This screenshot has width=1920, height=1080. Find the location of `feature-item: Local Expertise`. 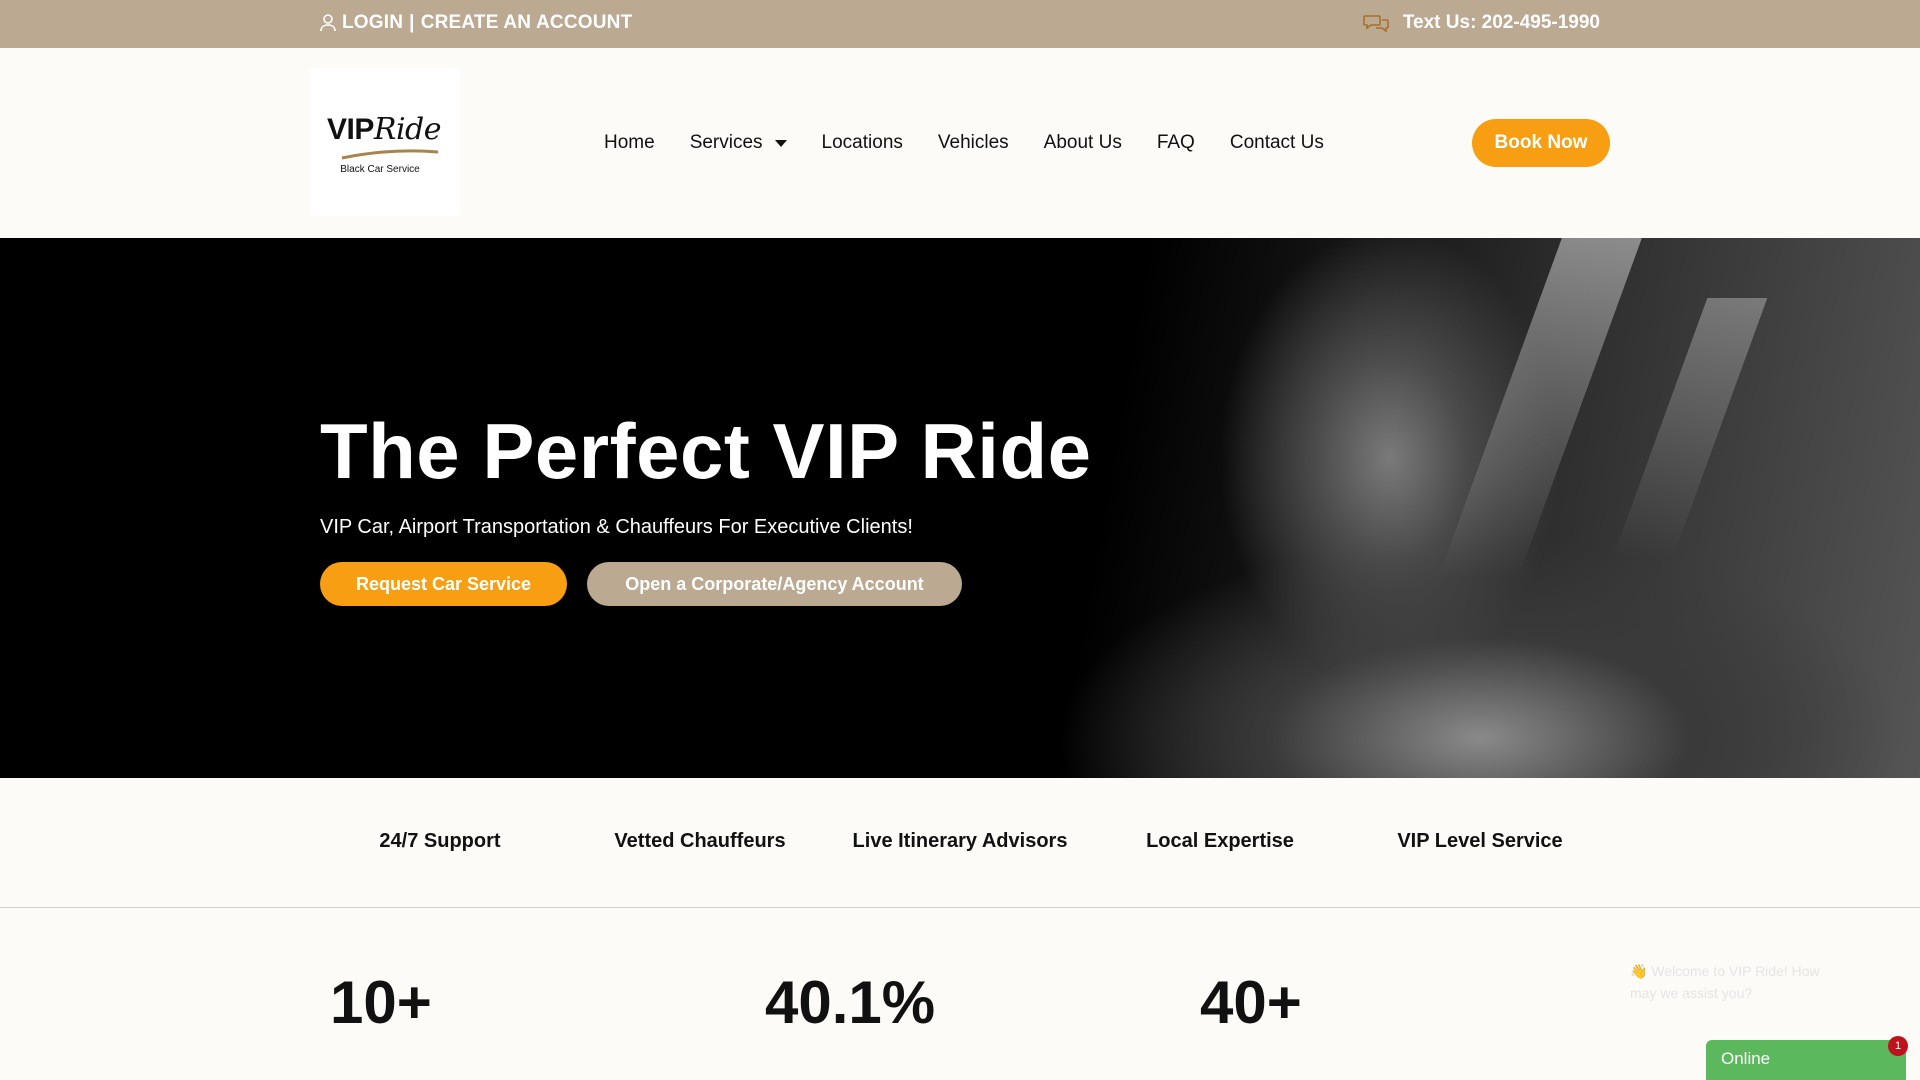

feature-item: Local Expertise is located at coordinates (1220, 841).